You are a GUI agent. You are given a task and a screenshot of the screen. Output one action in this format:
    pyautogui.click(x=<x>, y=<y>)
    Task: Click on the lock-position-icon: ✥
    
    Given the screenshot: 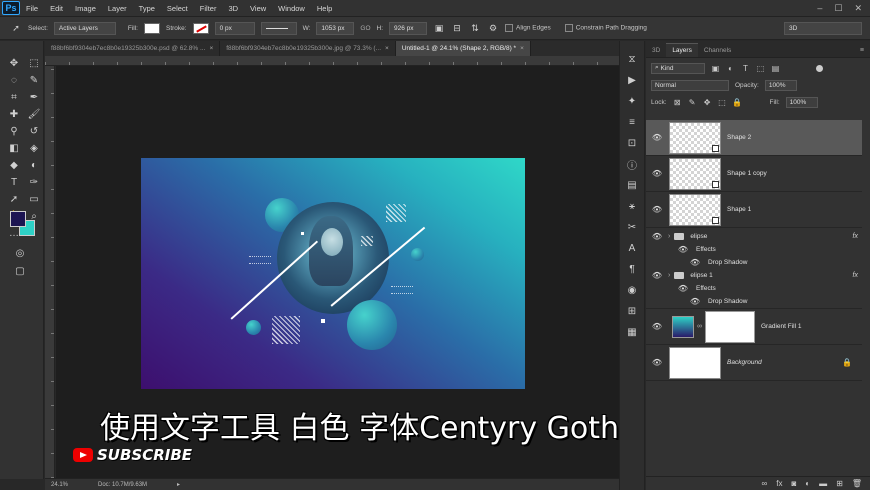 What is the action you would take?
    pyautogui.click(x=707, y=102)
    